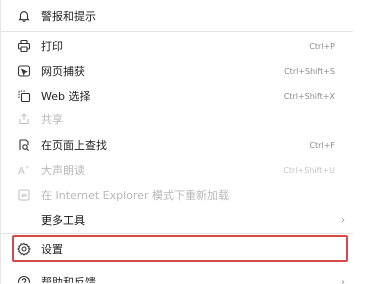  I want to click on menu-item-label: 设置, so click(52, 249).